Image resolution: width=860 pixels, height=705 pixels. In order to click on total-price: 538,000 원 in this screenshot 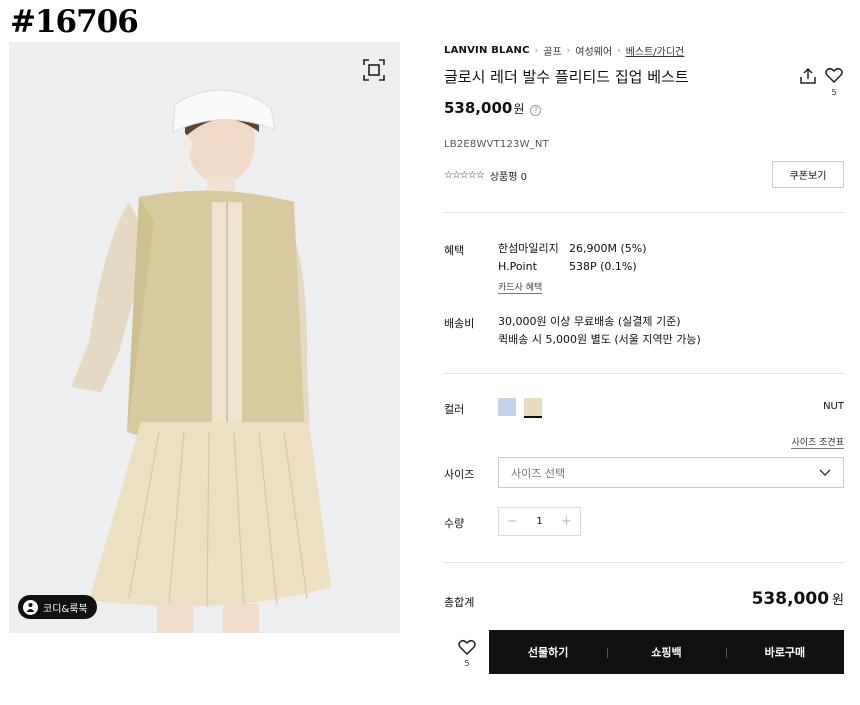, I will do `click(798, 599)`.